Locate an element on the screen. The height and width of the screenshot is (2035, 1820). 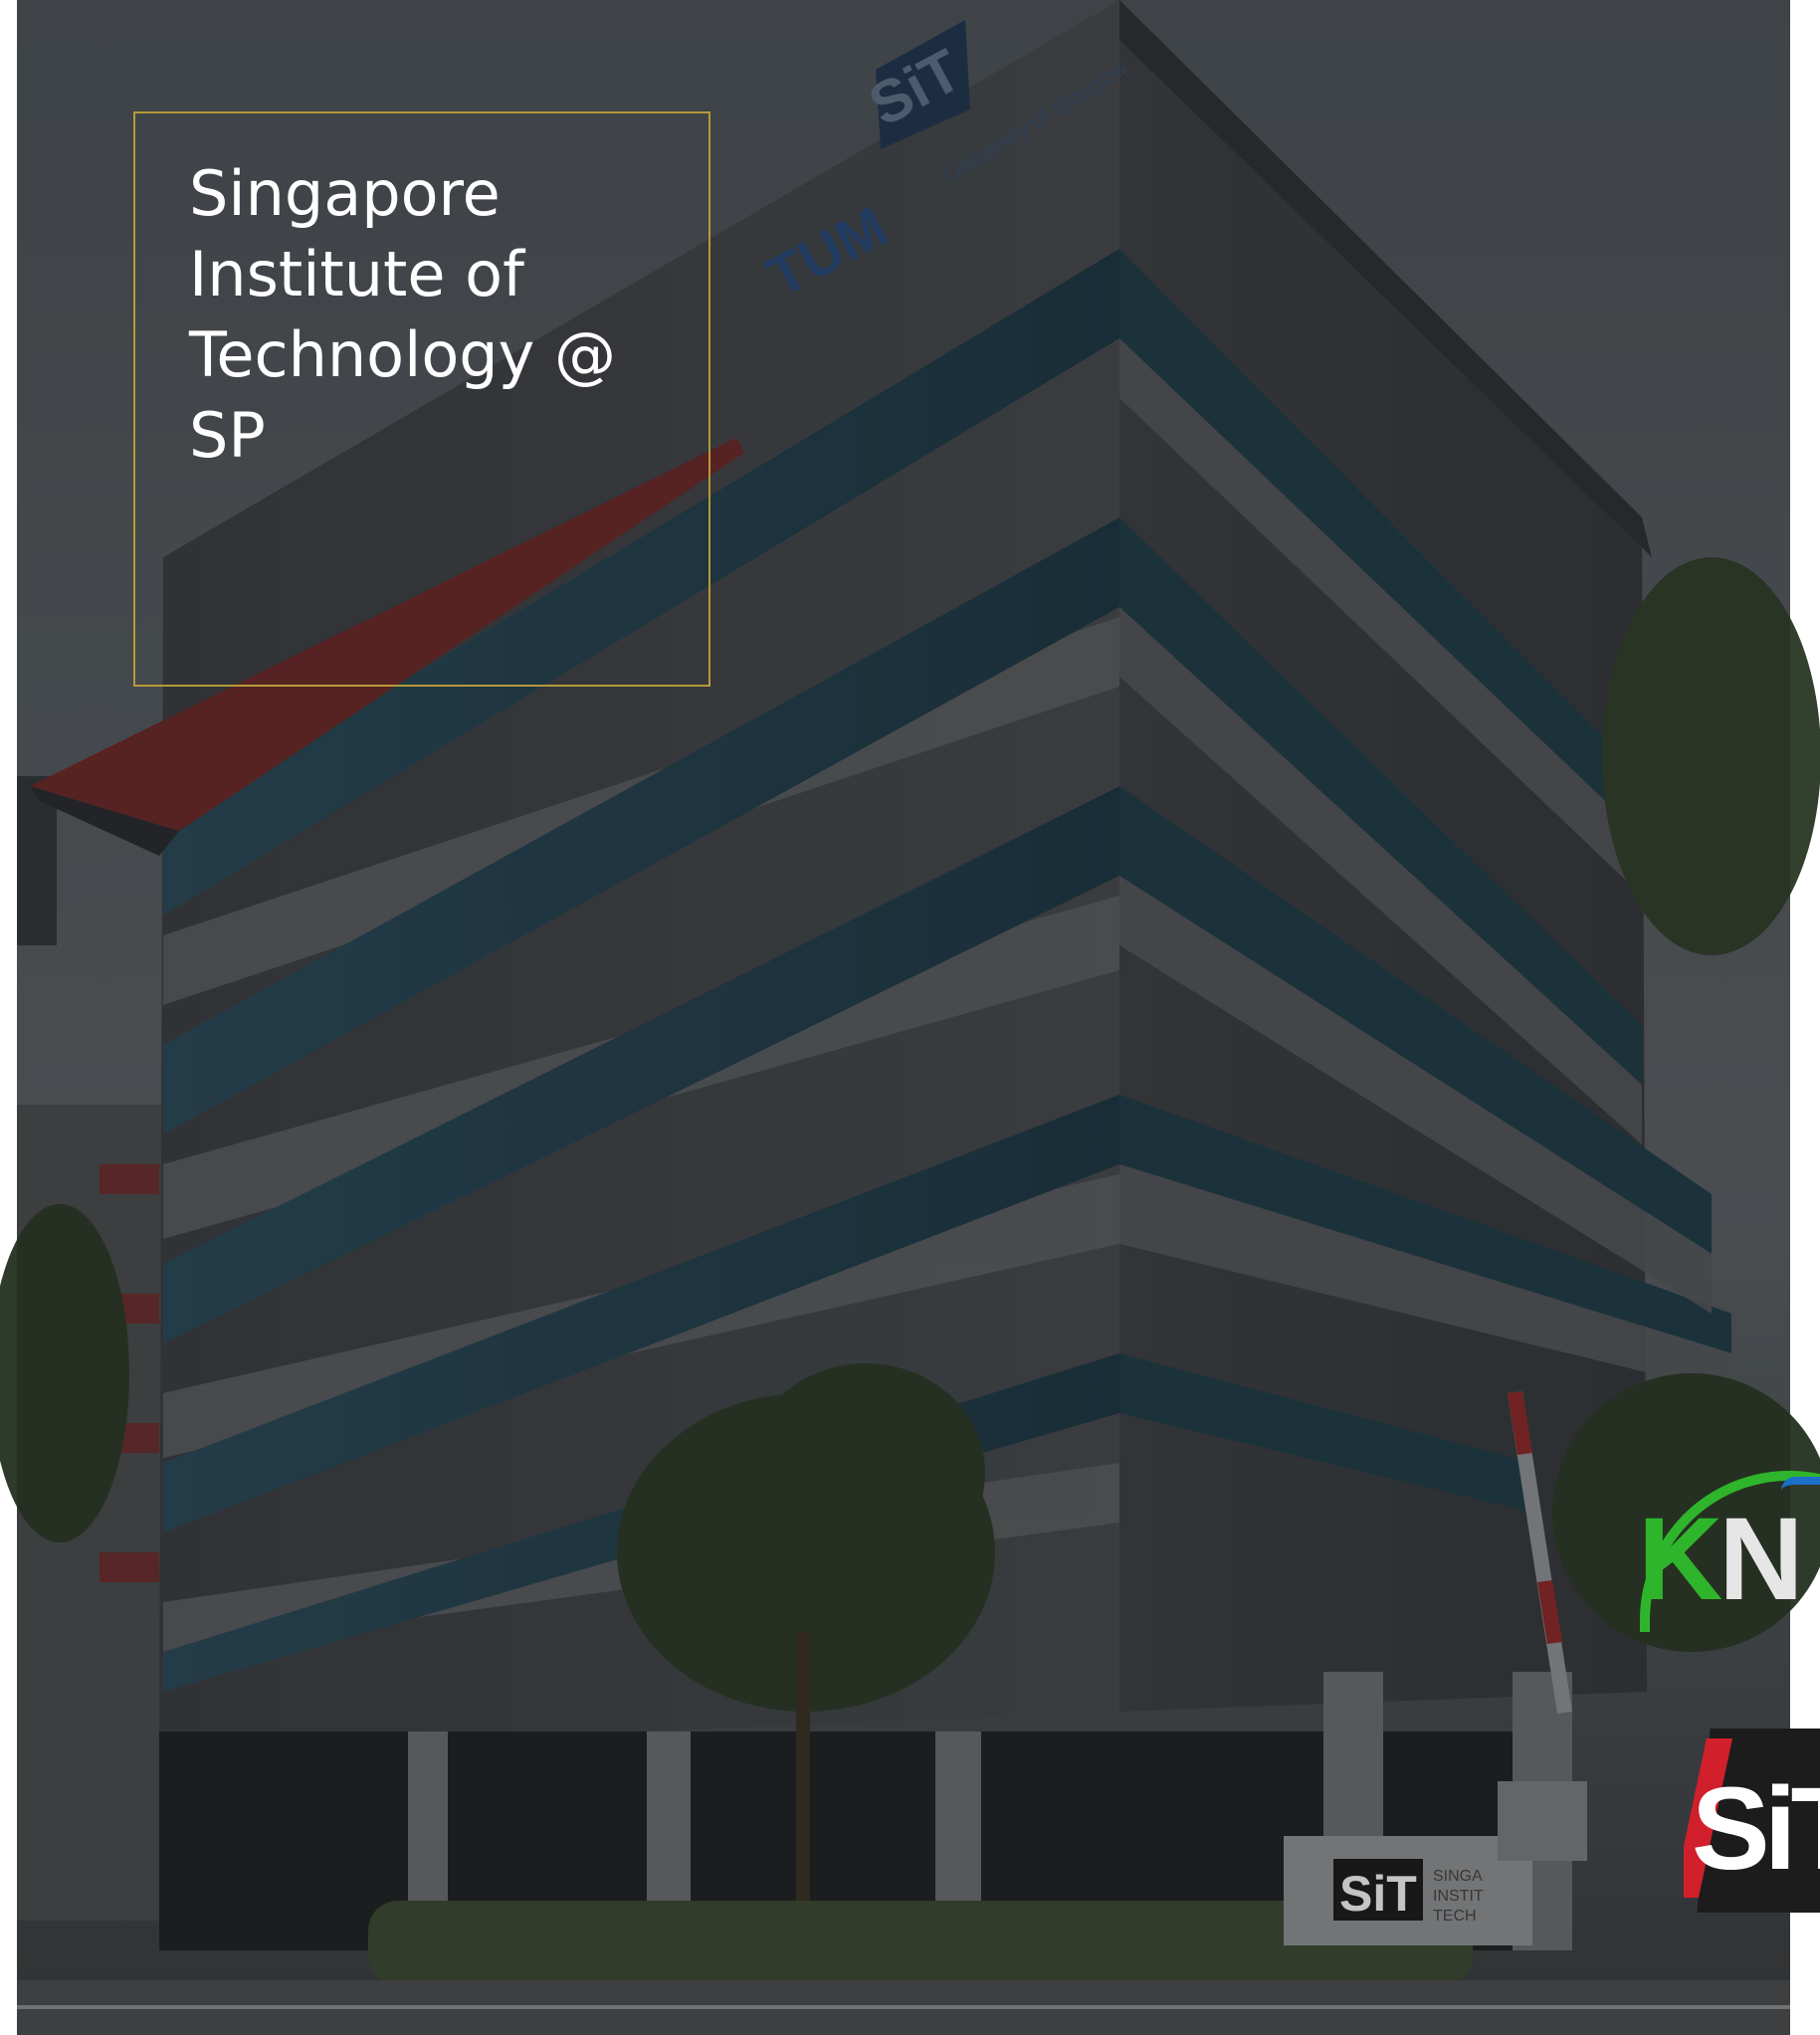
kn-logo: KN is located at coordinates (1726, 1547).